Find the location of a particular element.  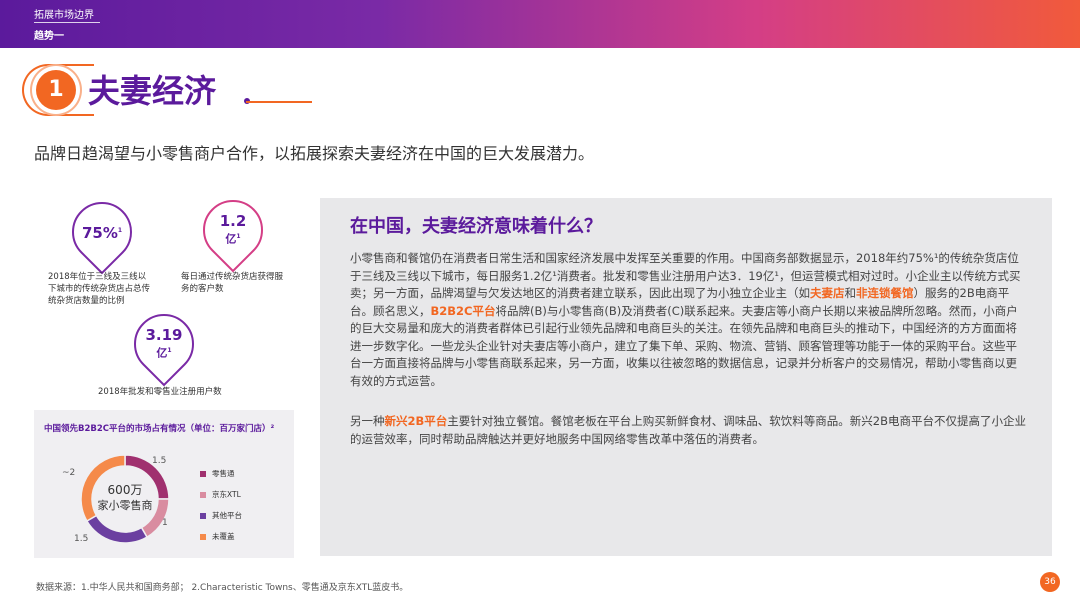

legend-item: 零售通 is located at coordinates (221, 473).